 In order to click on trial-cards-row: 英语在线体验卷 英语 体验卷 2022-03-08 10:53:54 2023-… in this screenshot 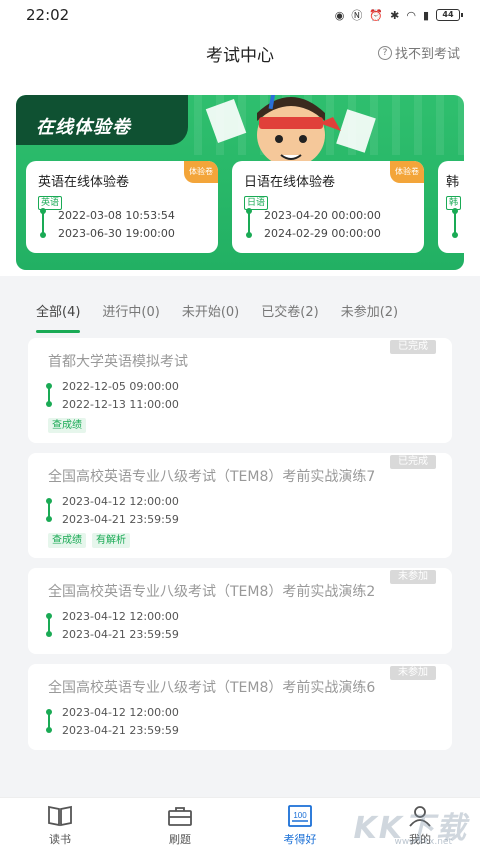, I will do `click(245, 207)`.